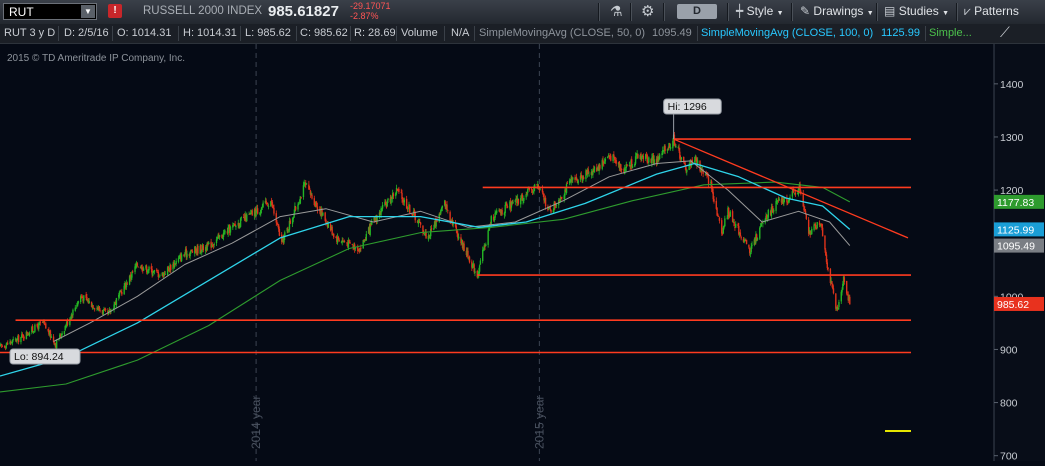 This screenshot has height=466, width=1045. I want to click on style-button: ┿ Style ▼, so click(760, 11).